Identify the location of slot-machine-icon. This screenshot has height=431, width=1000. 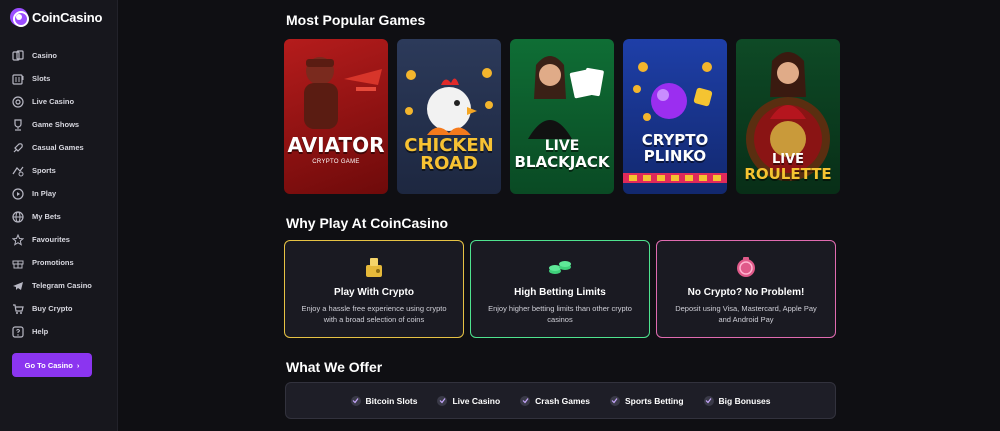
(18, 79).